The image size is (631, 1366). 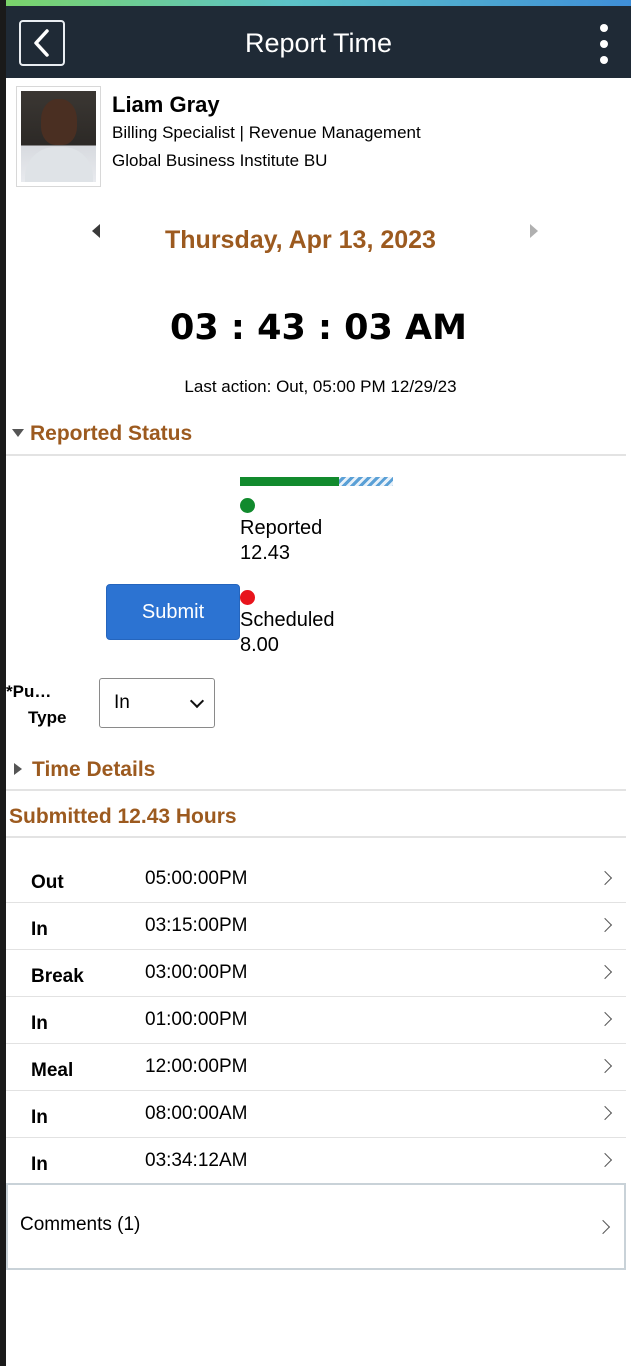 I want to click on employee-photo, so click(x=58, y=136).